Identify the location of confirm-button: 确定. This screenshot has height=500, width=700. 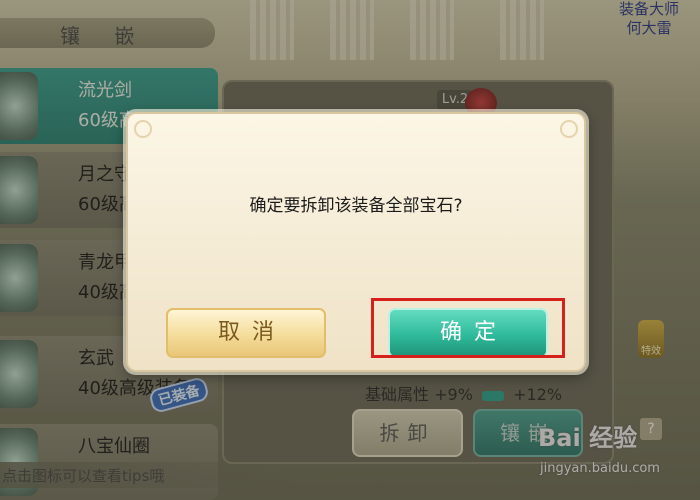
(468, 333).